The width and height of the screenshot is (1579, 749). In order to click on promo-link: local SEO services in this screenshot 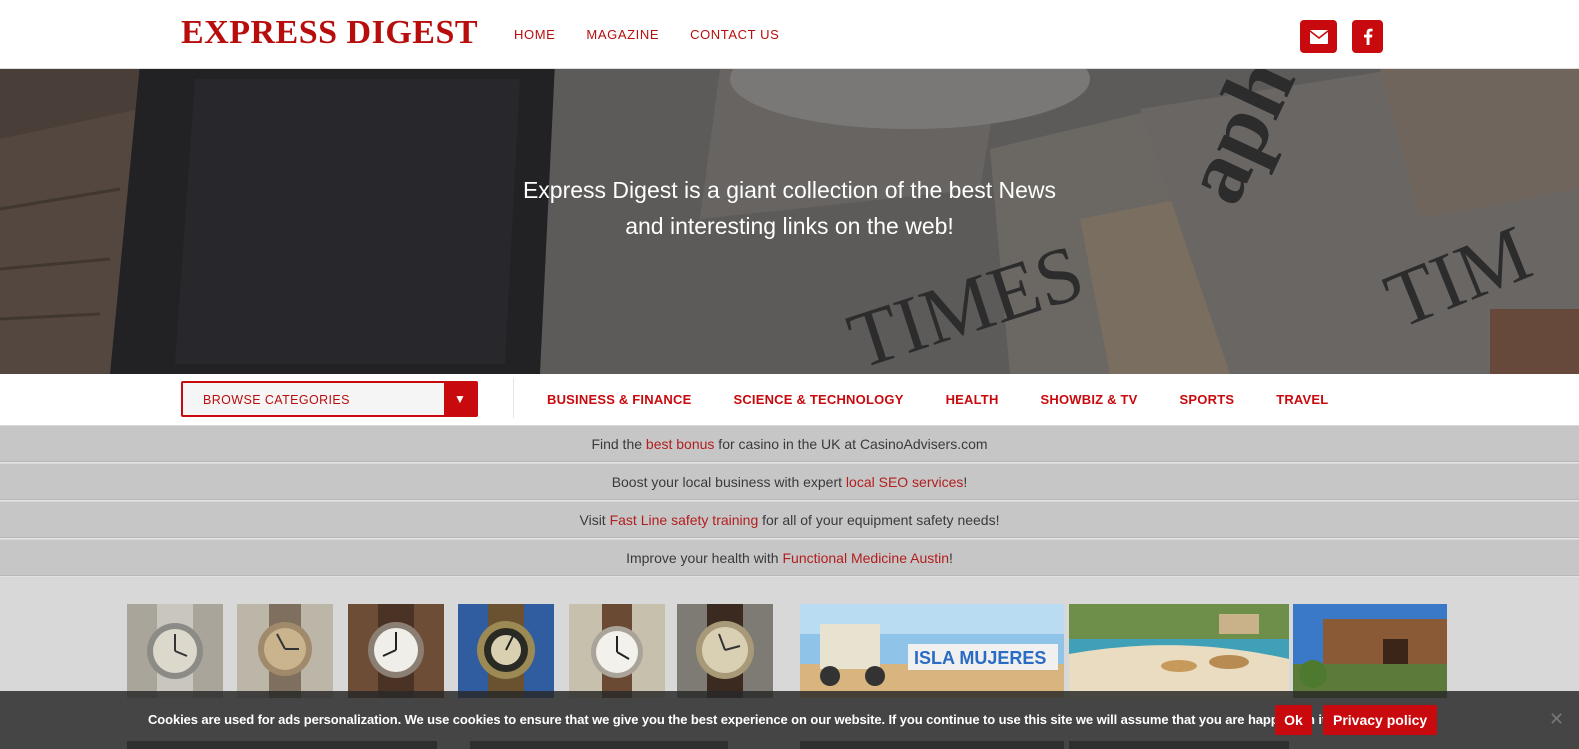, I will do `click(904, 482)`.